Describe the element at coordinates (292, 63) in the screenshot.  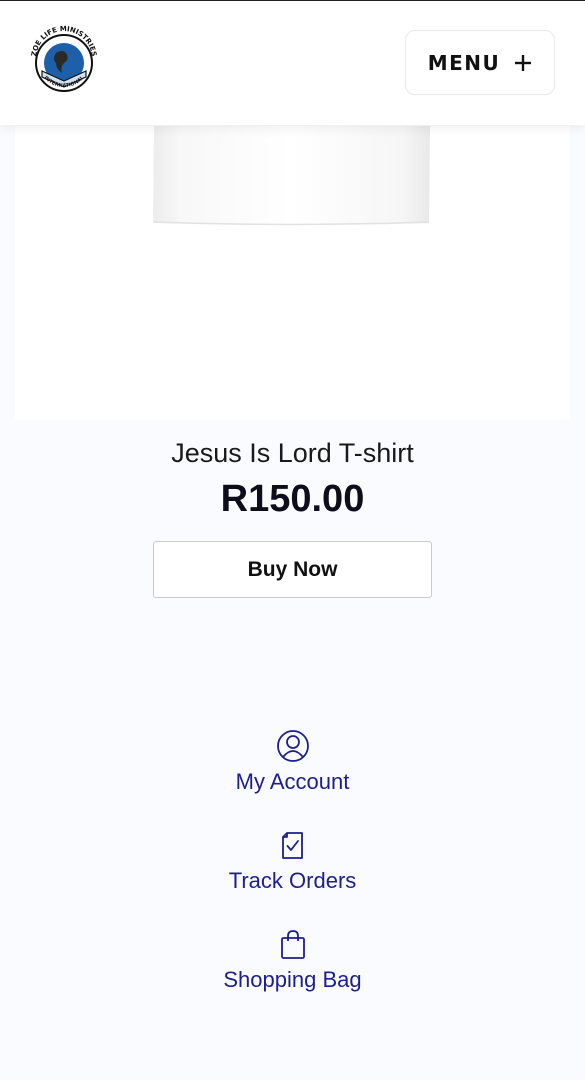
I see `site-header: ZOE LIFE MINISTRIES INTERNATIONAL MENU` at that location.